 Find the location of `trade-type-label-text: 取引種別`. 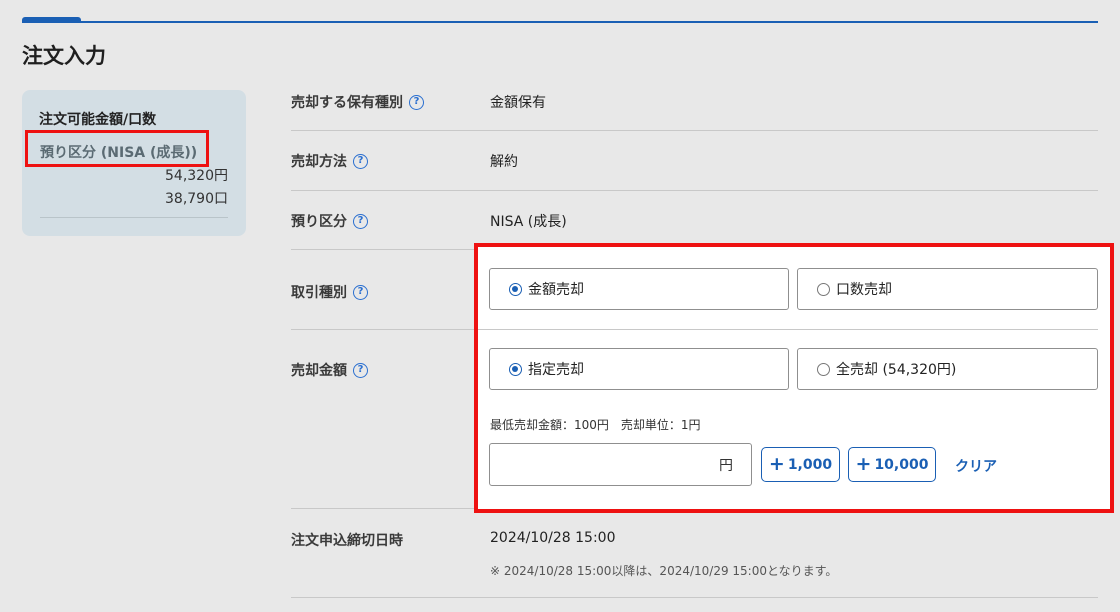

trade-type-label-text: 取引種別 is located at coordinates (319, 293).